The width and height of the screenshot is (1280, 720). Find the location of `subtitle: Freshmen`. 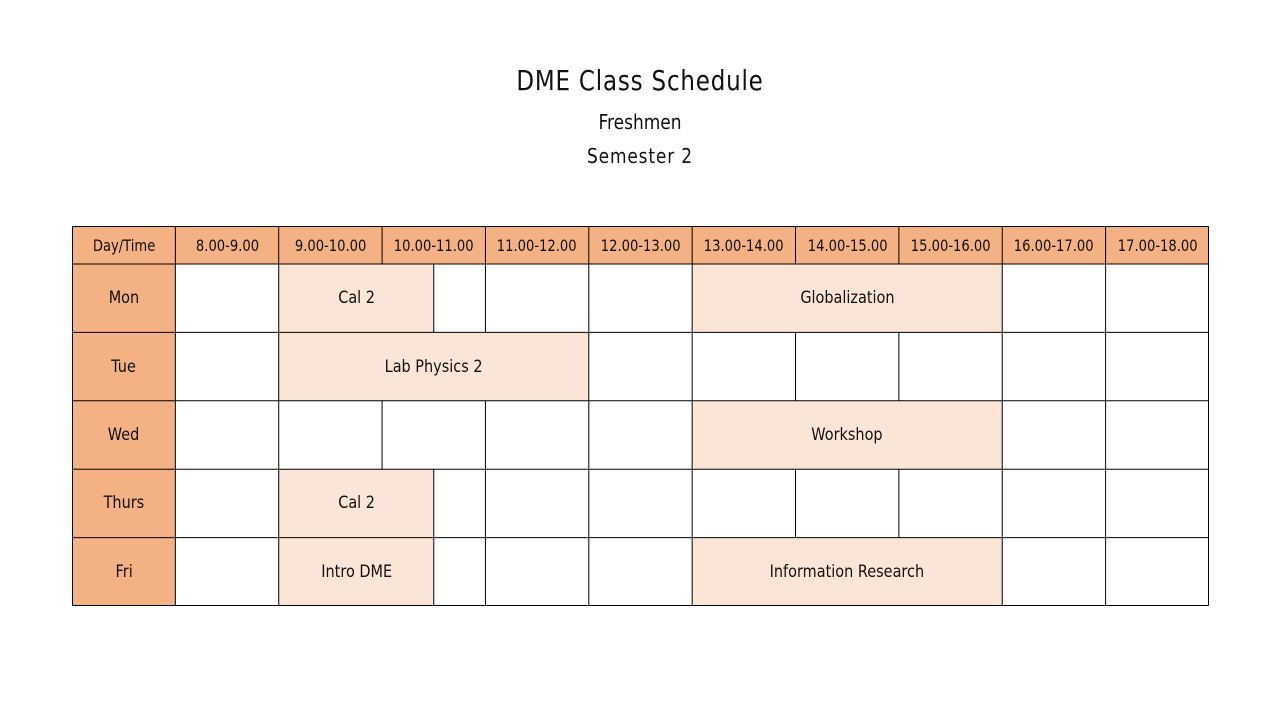

subtitle: Freshmen is located at coordinates (640, 122).